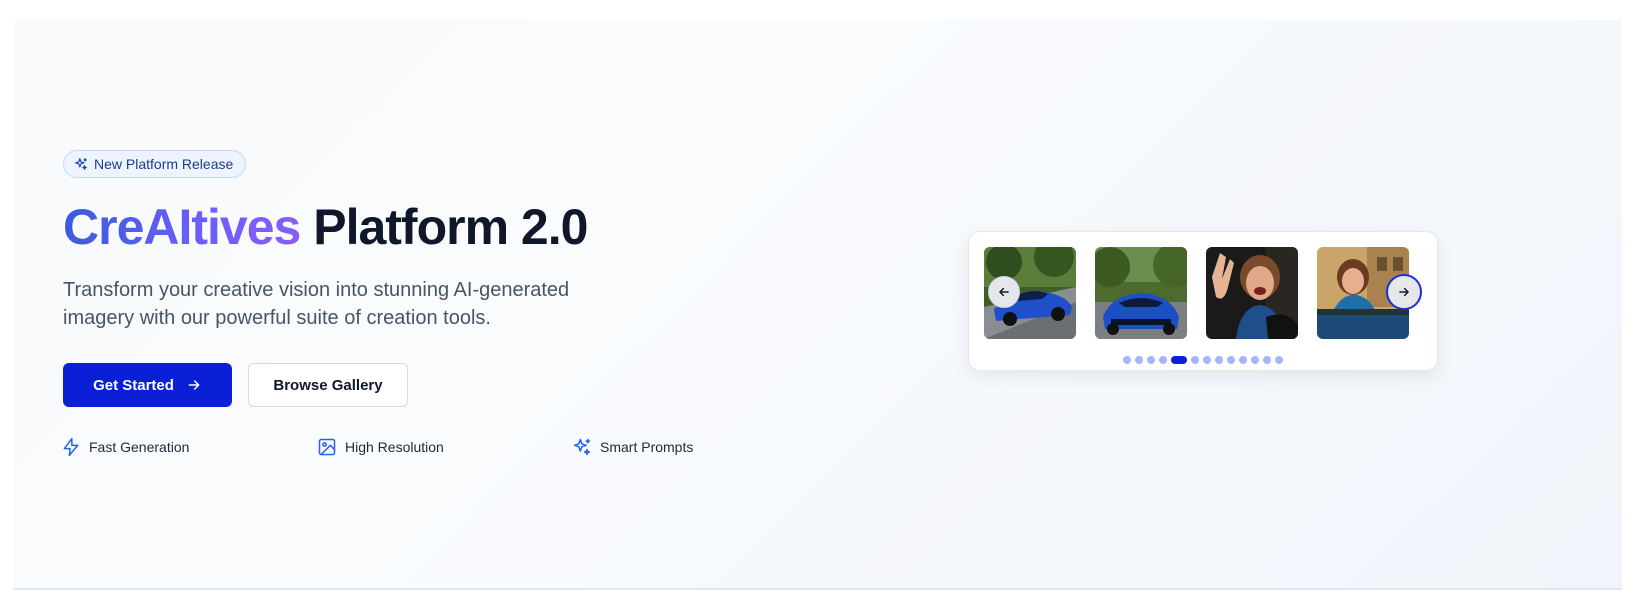  I want to click on feature-high-resolution: High Resolution, so click(380, 447).